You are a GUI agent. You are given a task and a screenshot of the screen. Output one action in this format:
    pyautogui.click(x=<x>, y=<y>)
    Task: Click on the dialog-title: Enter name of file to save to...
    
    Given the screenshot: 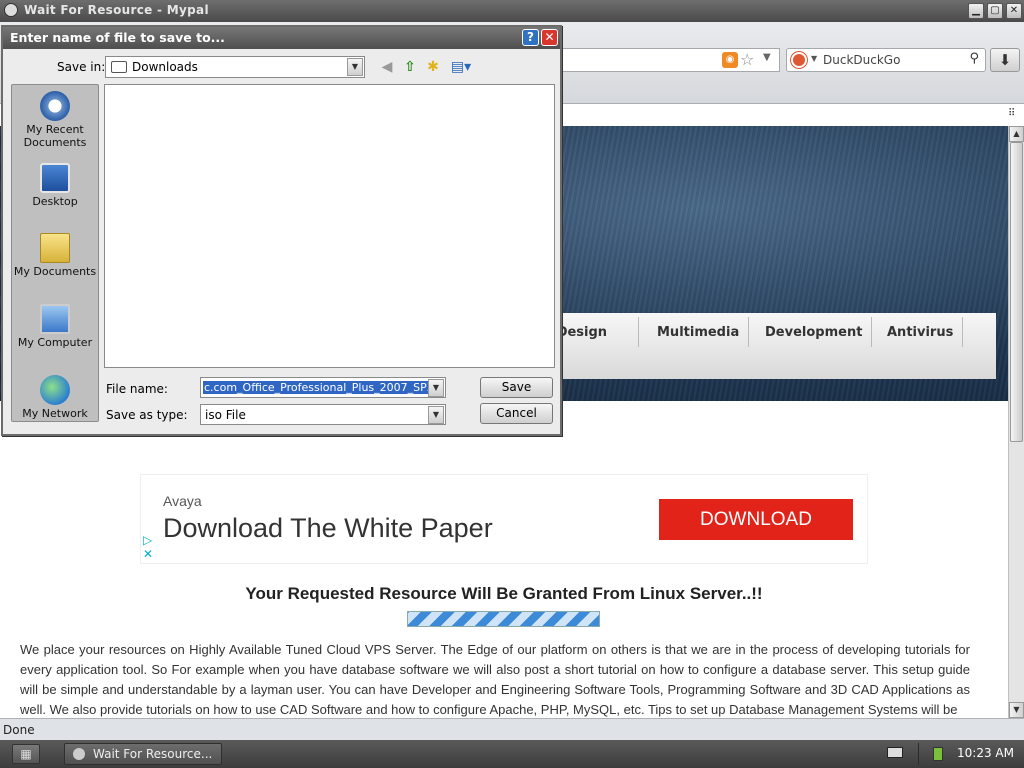 What is the action you would take?
    pyautogui.click(x=117, y=37)
    